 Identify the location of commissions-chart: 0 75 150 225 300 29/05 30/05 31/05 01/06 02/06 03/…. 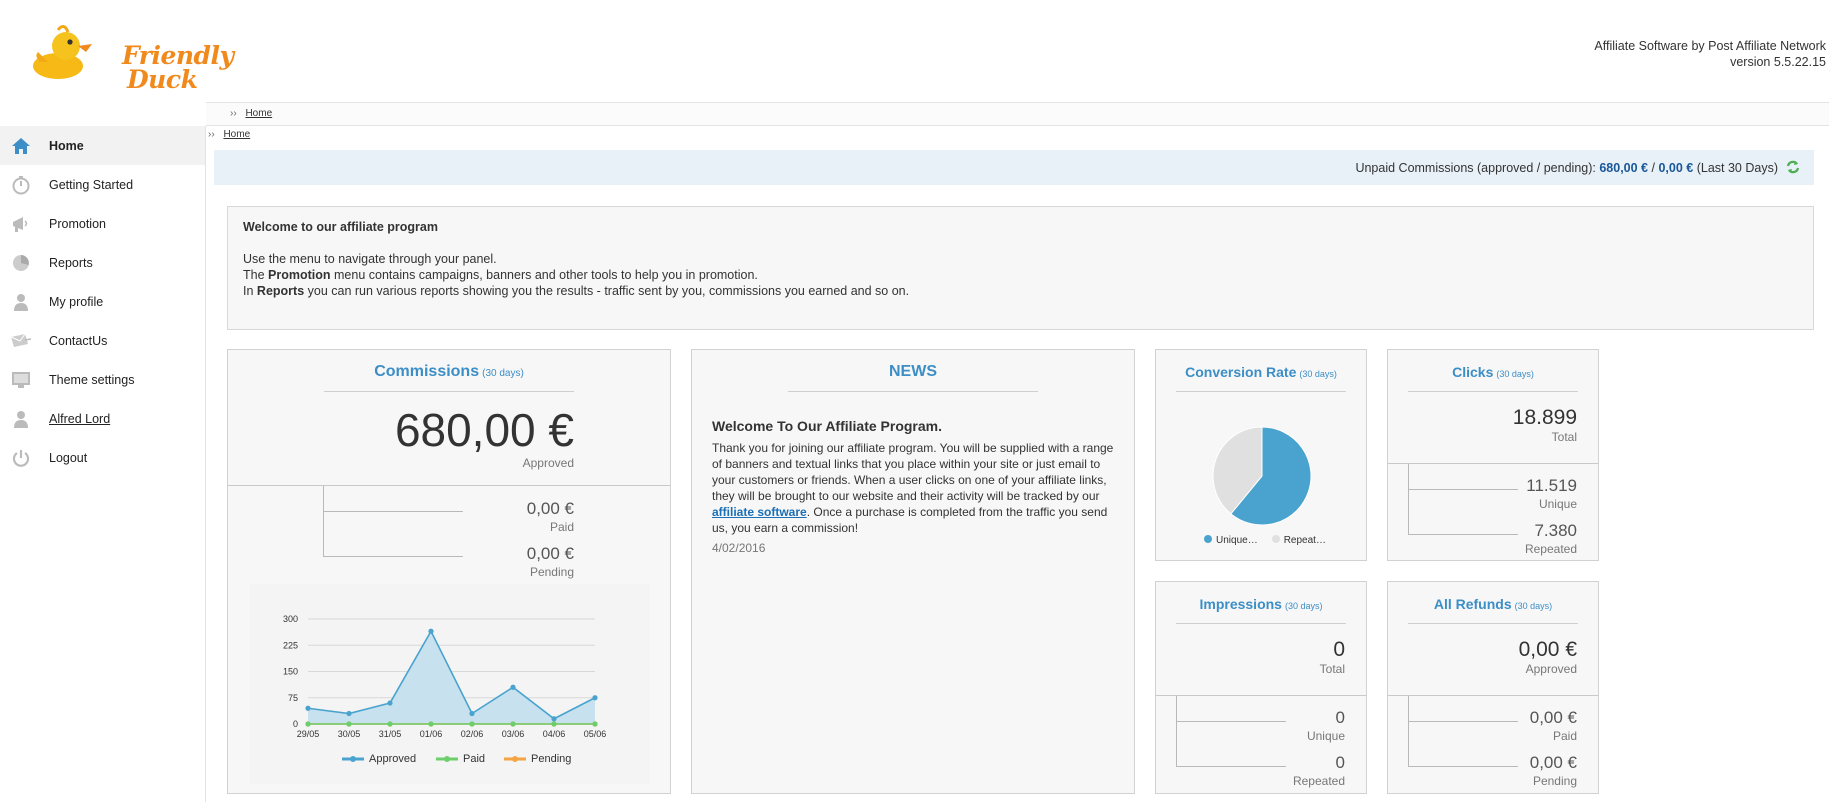
(450, 684).